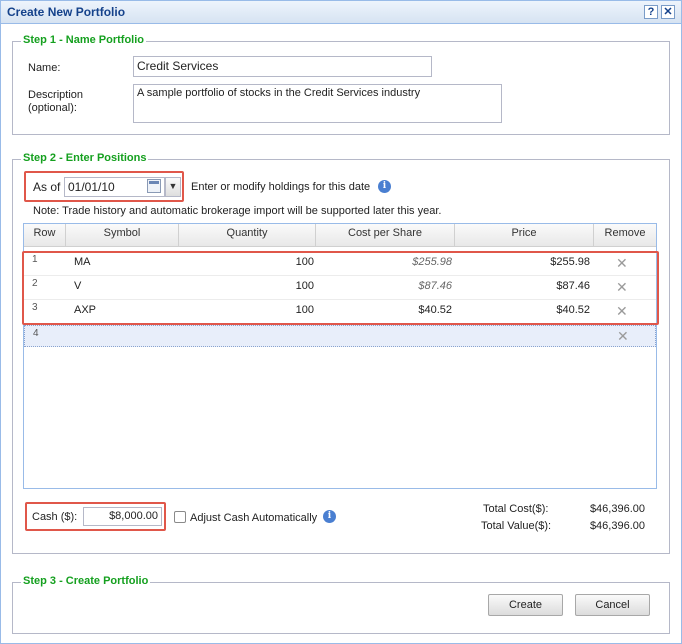 This screenshot has width=682, height=644. I want to click on close-icon: ✕, so click(668, 12).